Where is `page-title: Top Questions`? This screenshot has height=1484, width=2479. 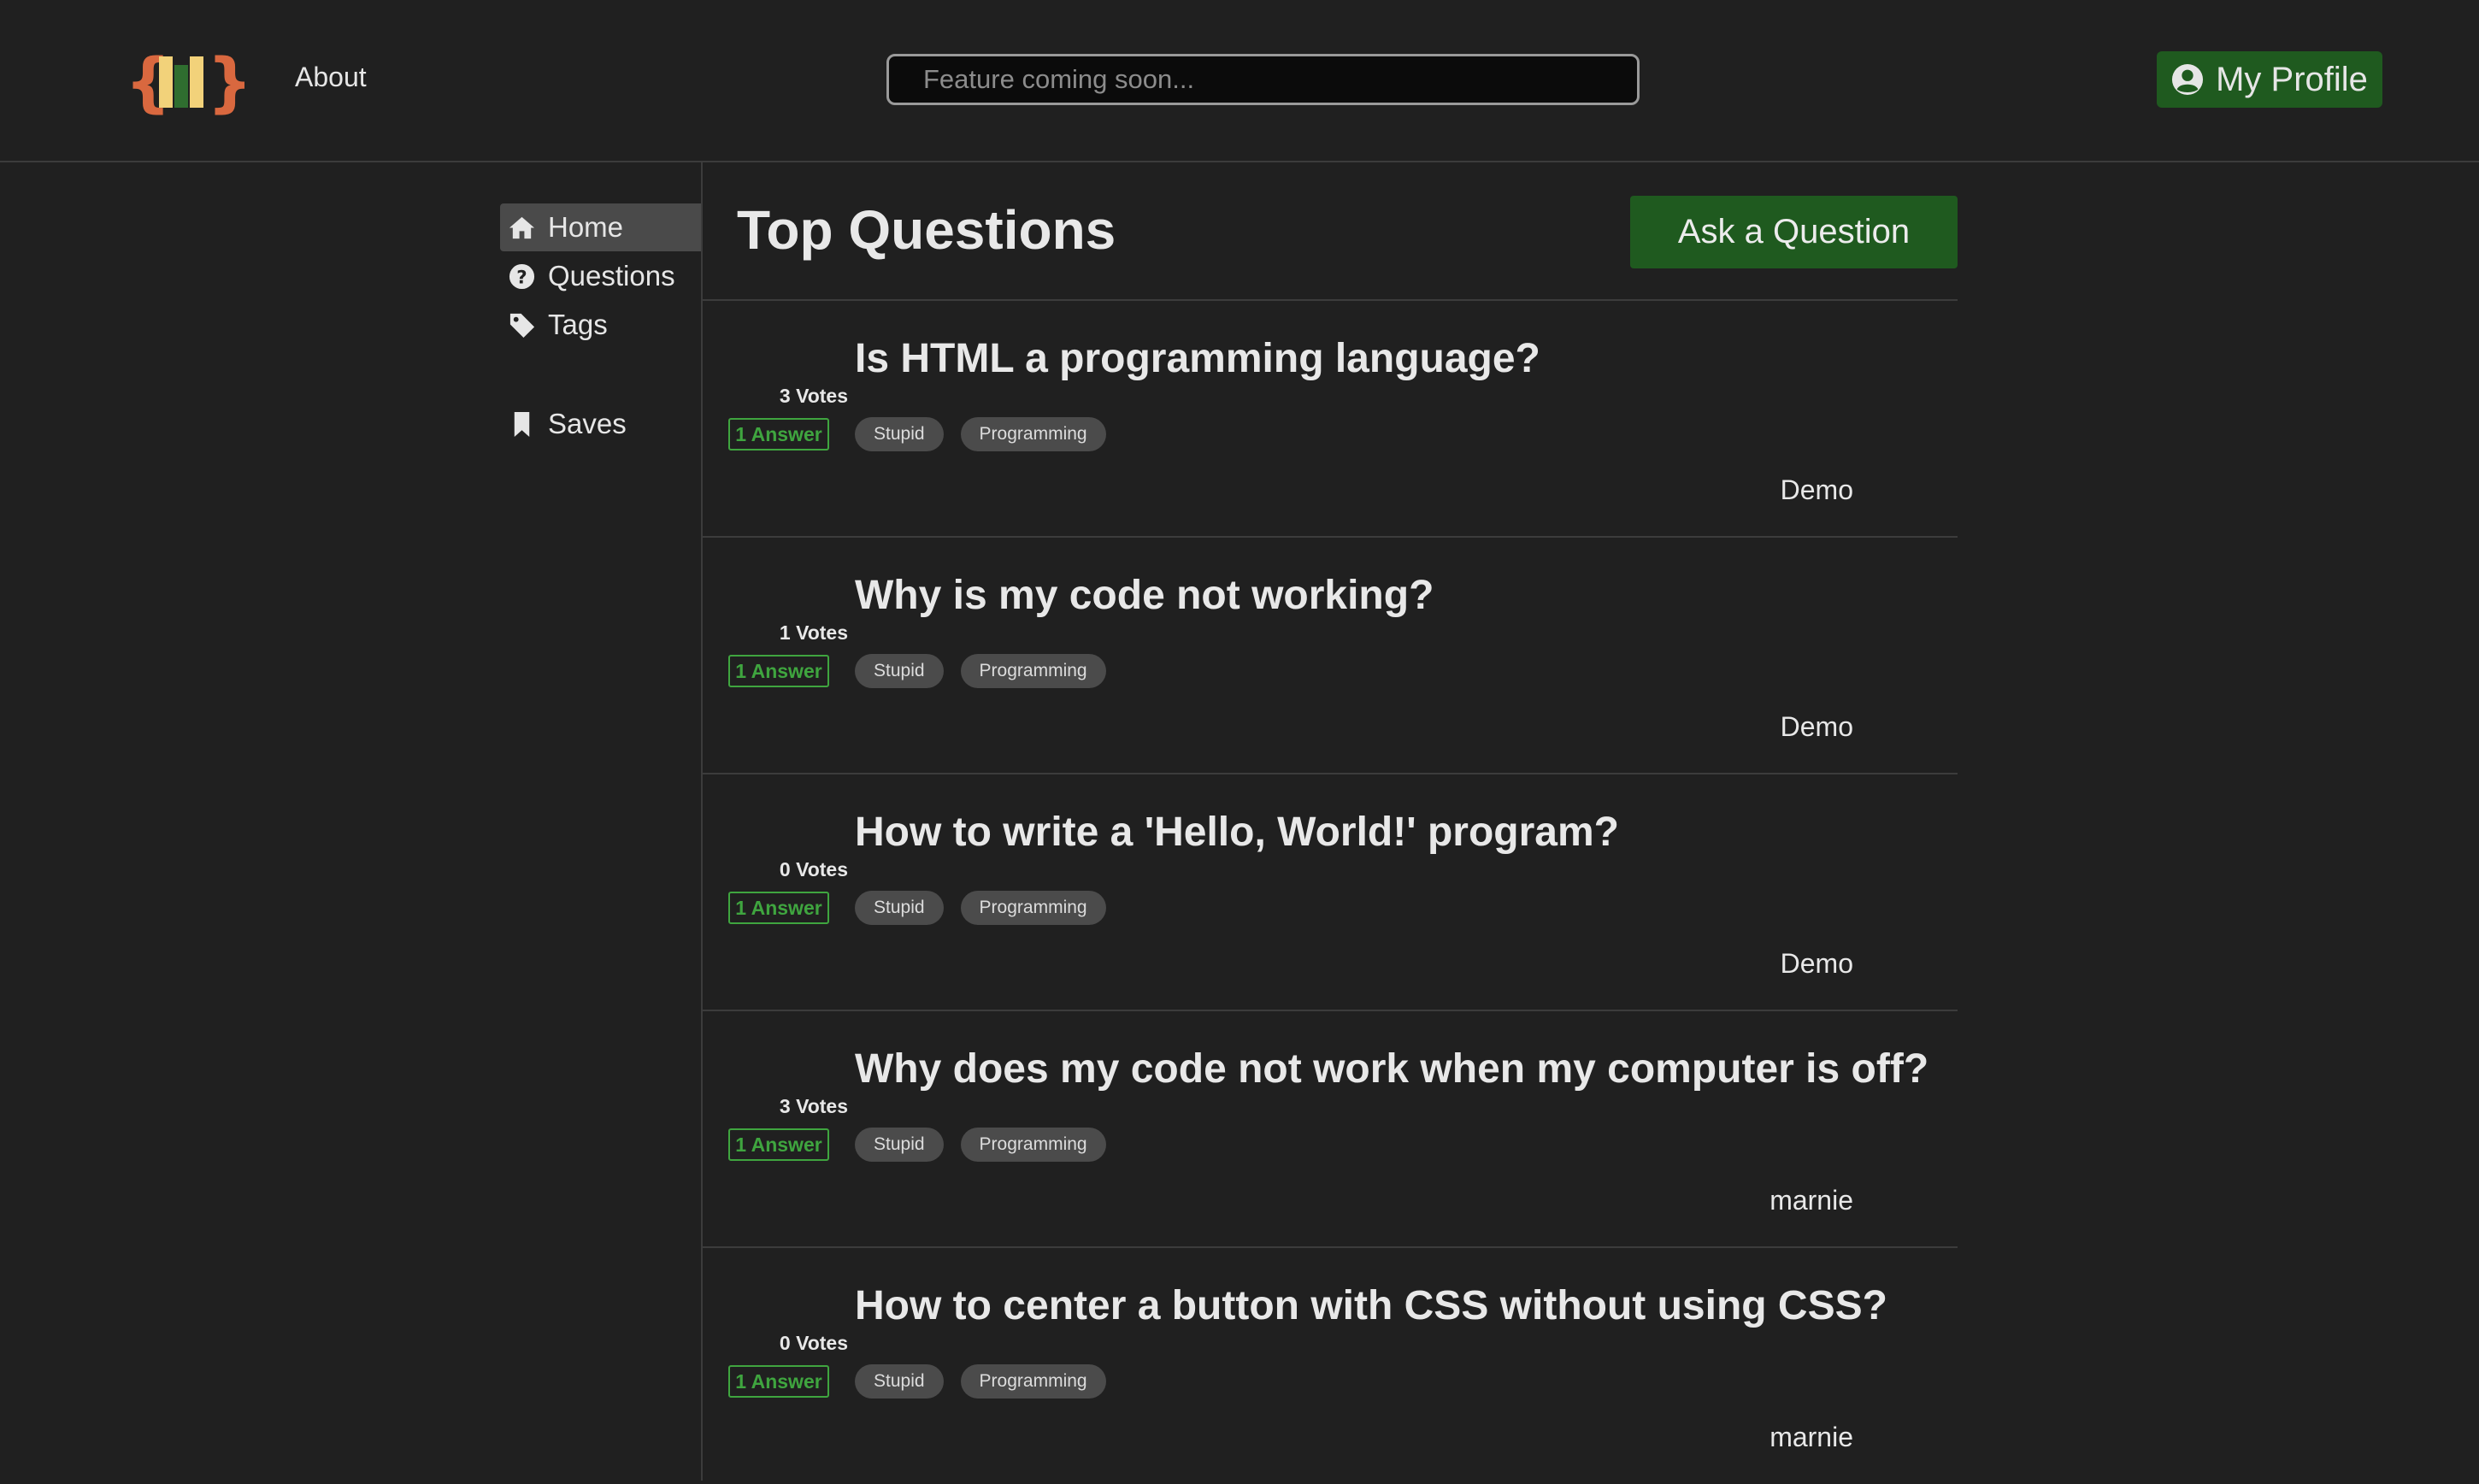
page-title: Top Questions is located at coordinates (926, 230).